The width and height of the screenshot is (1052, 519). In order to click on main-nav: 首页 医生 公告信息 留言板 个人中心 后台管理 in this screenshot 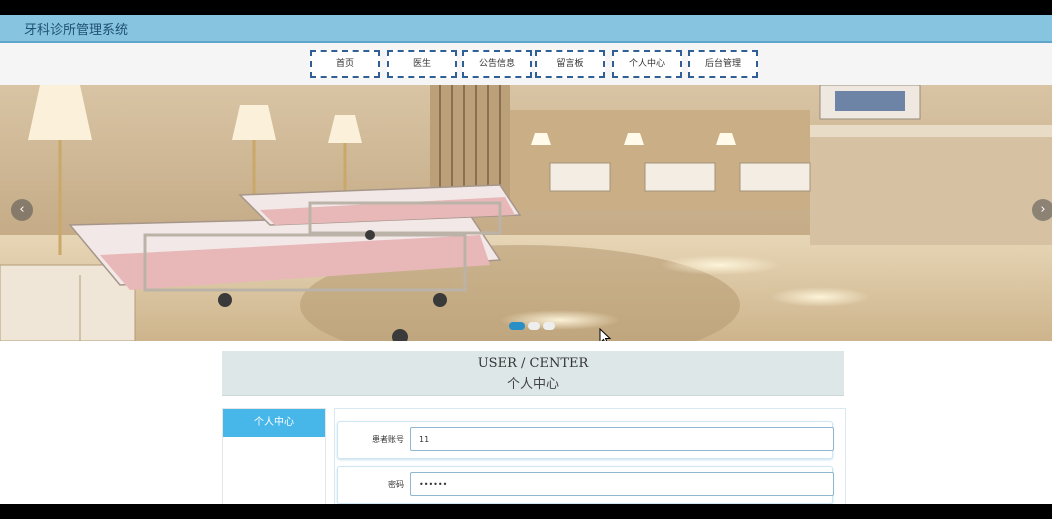, I will do `click(526, 64)`.